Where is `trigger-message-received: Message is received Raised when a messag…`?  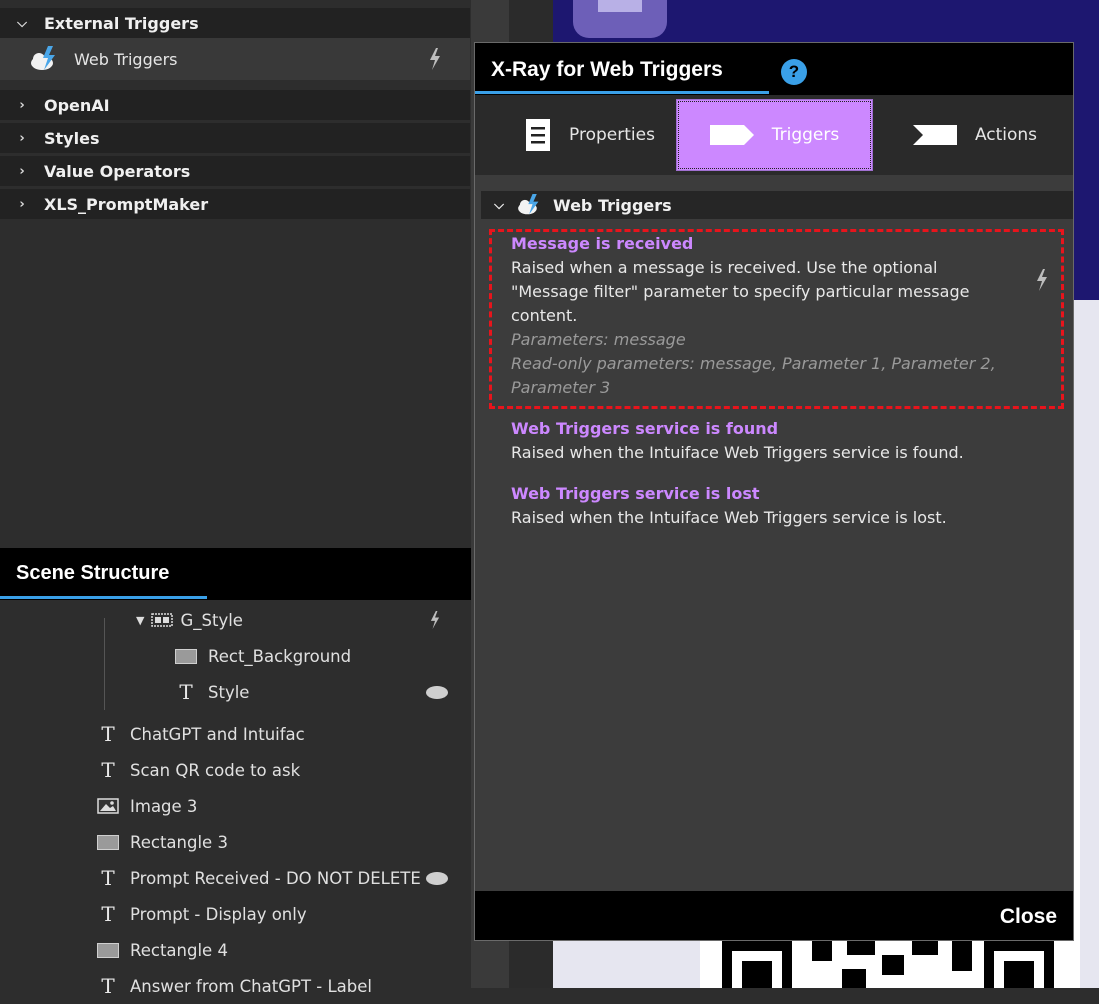 trigger-message-received: Message is received Raised when a messag… is located at coordinates (761, 316).